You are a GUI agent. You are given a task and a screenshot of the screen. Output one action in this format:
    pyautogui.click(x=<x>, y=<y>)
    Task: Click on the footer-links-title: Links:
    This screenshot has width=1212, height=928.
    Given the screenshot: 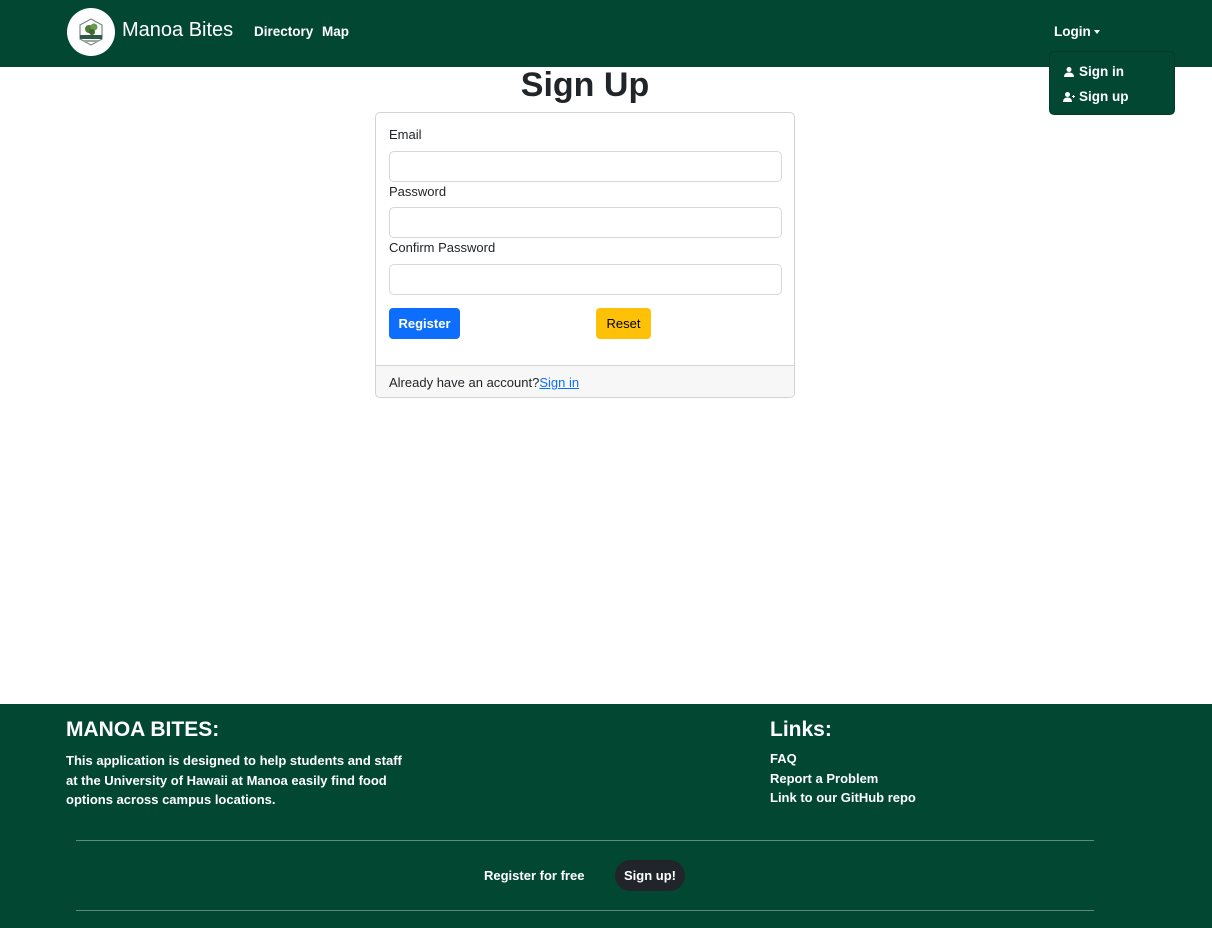 What is the action you would take?
    pyautogui.click(x=801, y=729)
    